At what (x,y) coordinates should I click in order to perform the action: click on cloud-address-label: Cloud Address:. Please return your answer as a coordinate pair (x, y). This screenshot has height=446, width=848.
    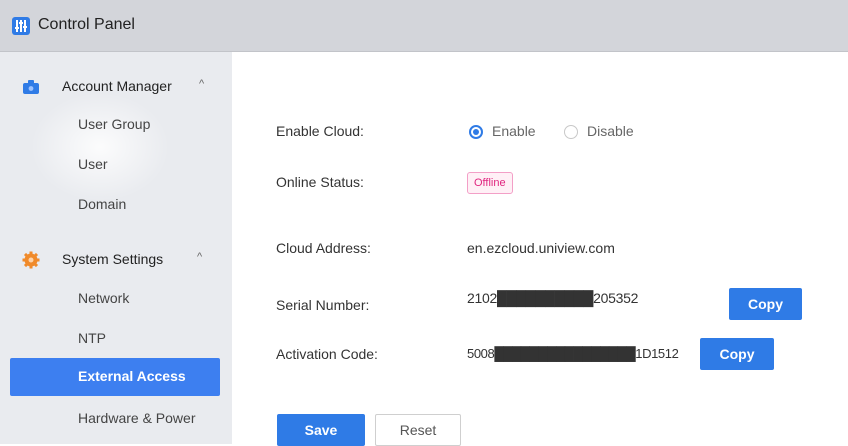
    Looking at the image, I should click on (323, 248).